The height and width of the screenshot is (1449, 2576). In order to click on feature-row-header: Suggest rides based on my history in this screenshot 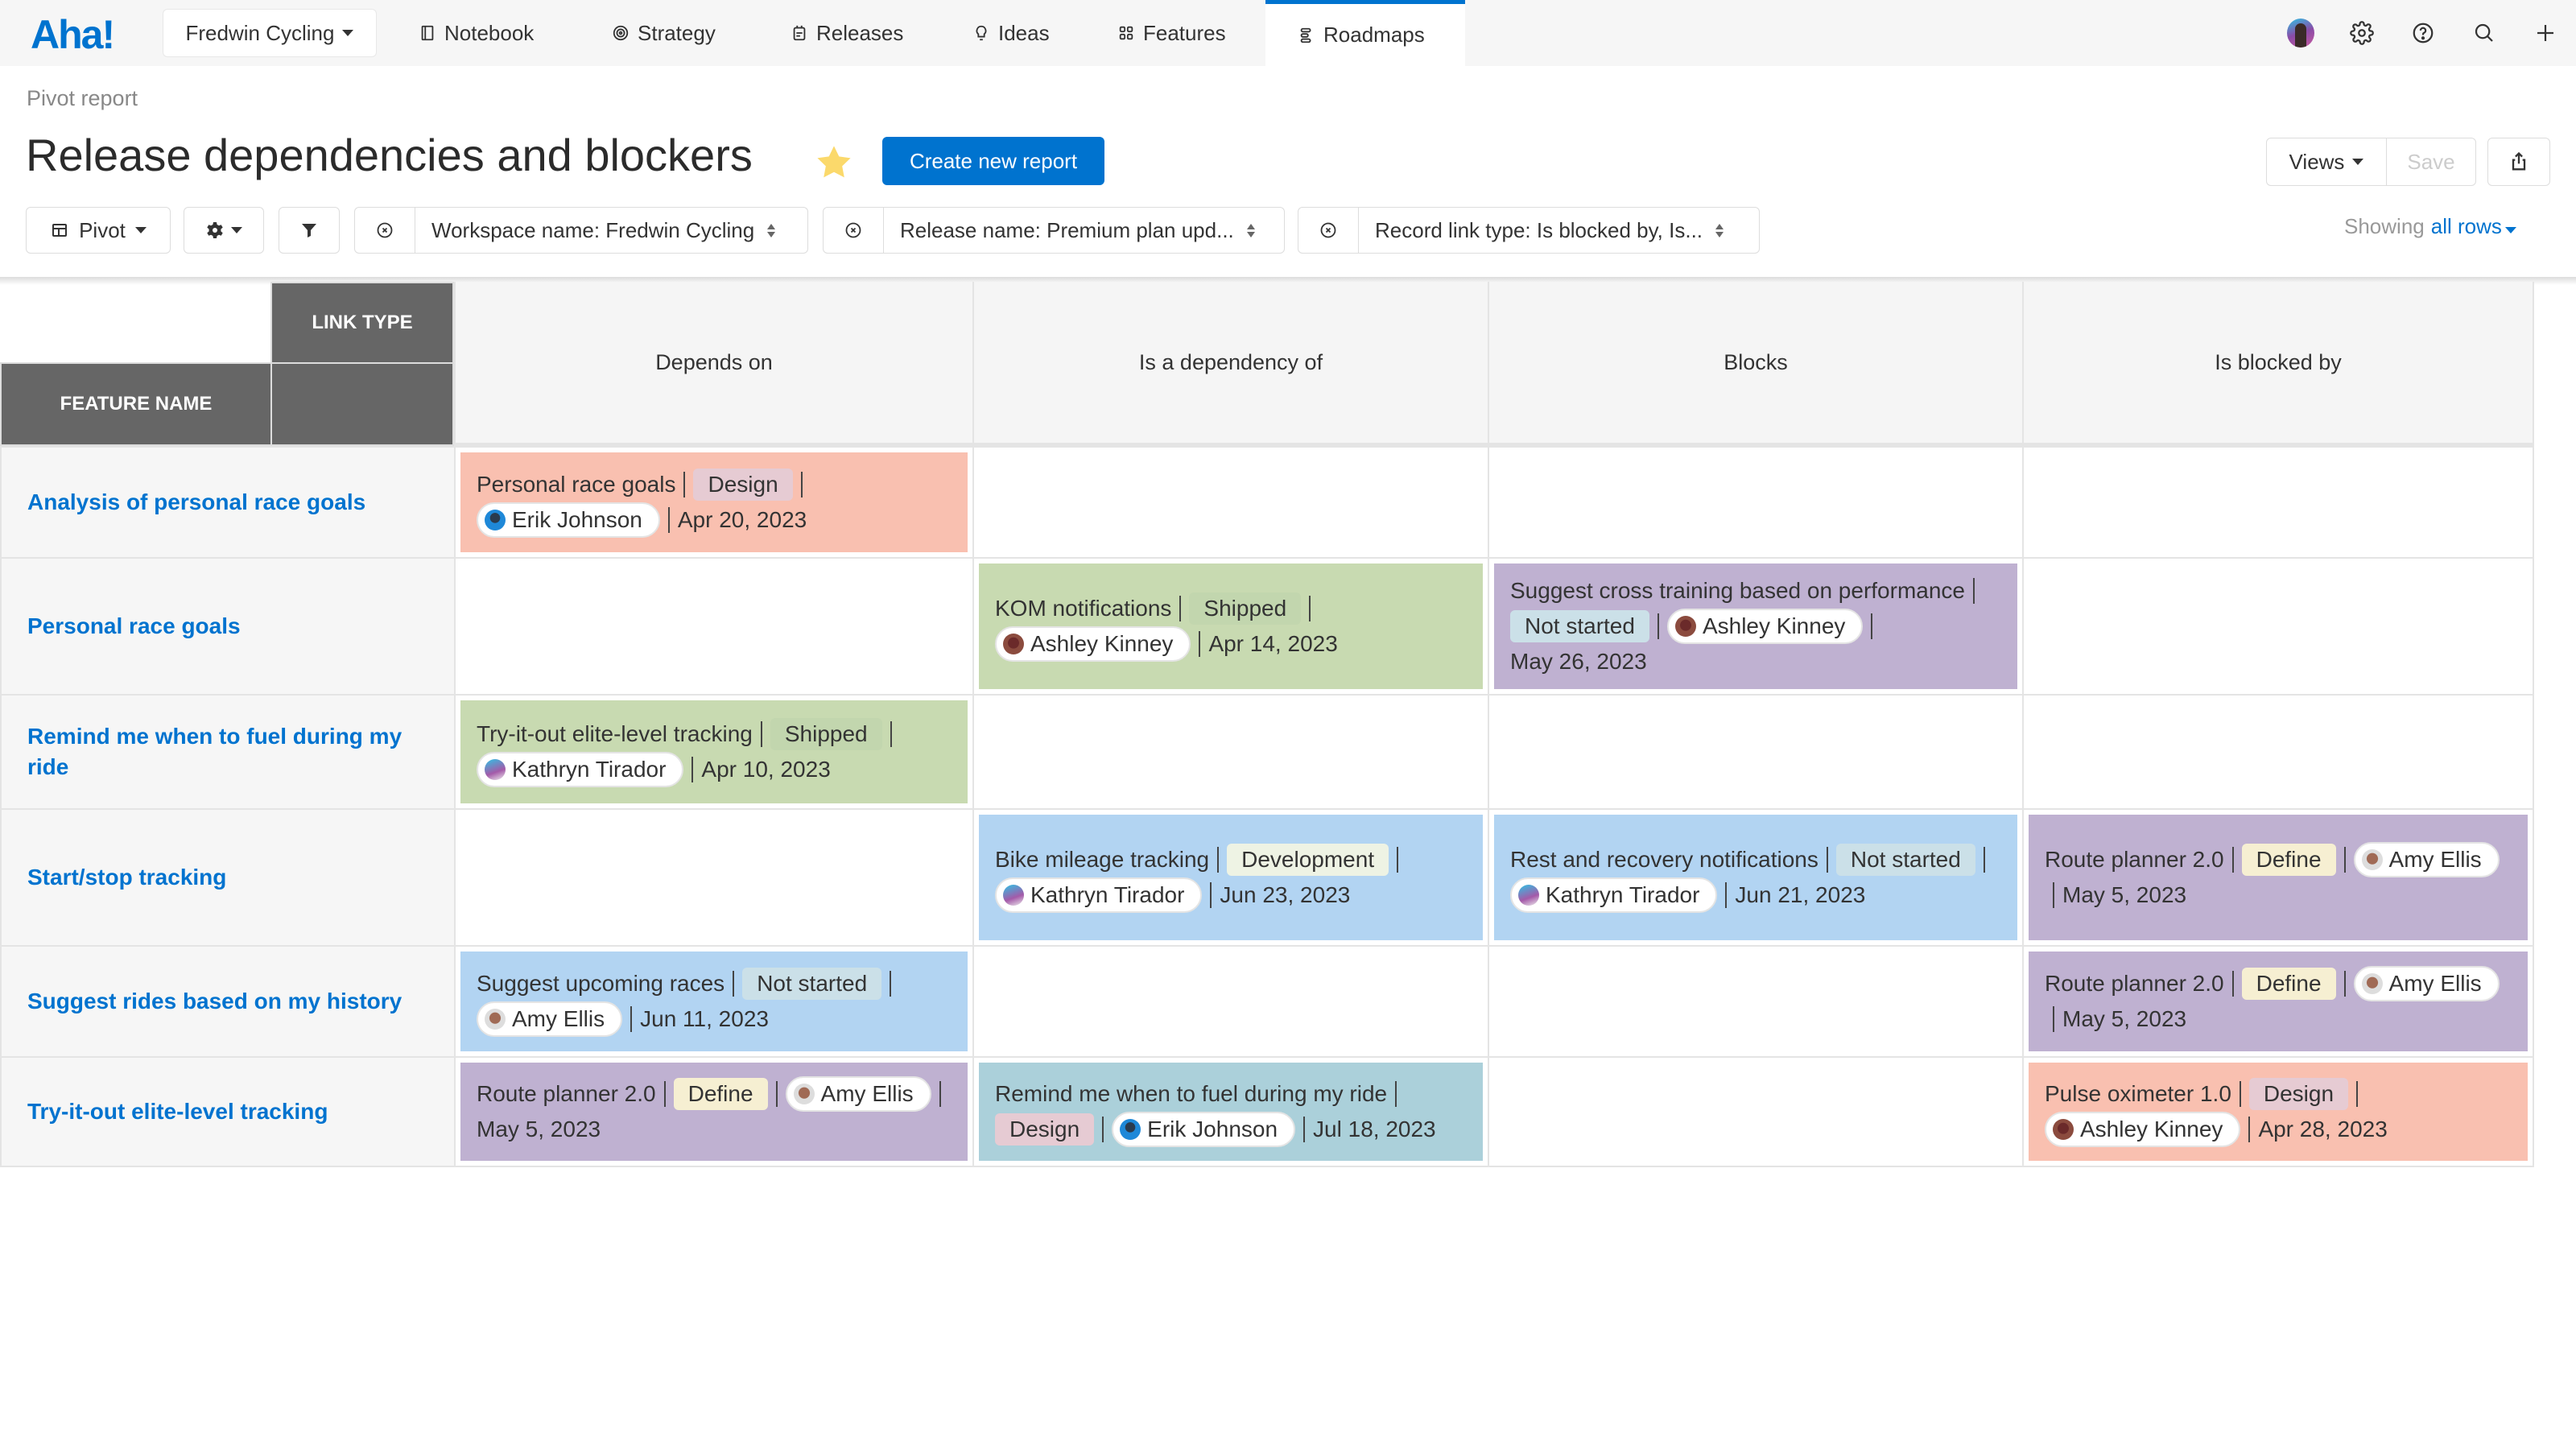, I will do `click(227, 1000)`.